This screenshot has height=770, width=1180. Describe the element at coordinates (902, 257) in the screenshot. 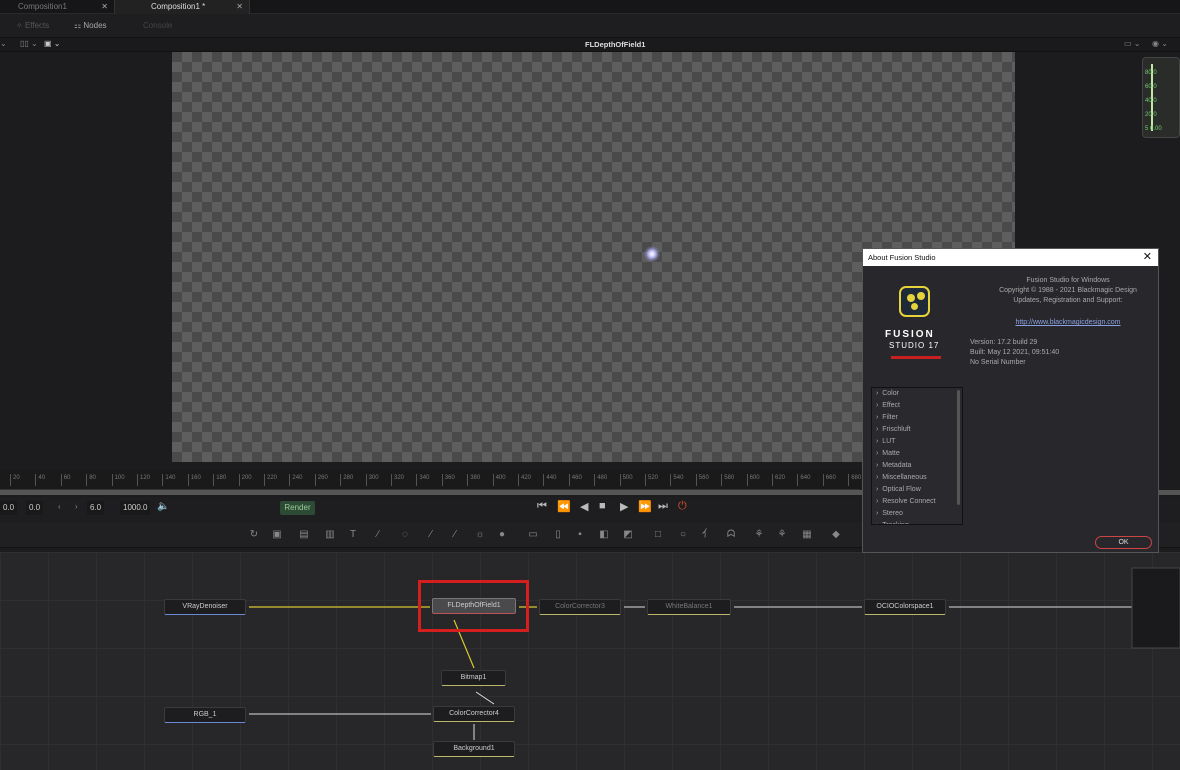

I see `dialog-title: About Fusion Studio` at that location.